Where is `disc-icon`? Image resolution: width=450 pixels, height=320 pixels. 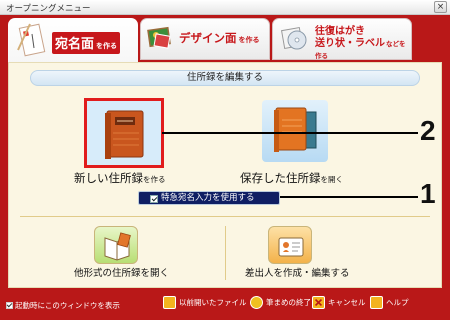
disc-icon is located at coordinates (293, 38).